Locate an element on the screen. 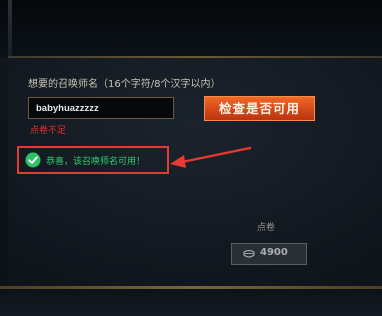  summoner-name-input is located at coordinates (101, 108).